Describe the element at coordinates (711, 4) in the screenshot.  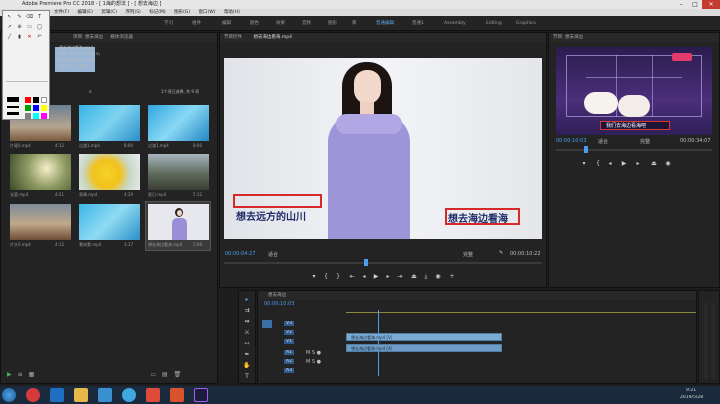
I see `close-icon: ✕` at that location.